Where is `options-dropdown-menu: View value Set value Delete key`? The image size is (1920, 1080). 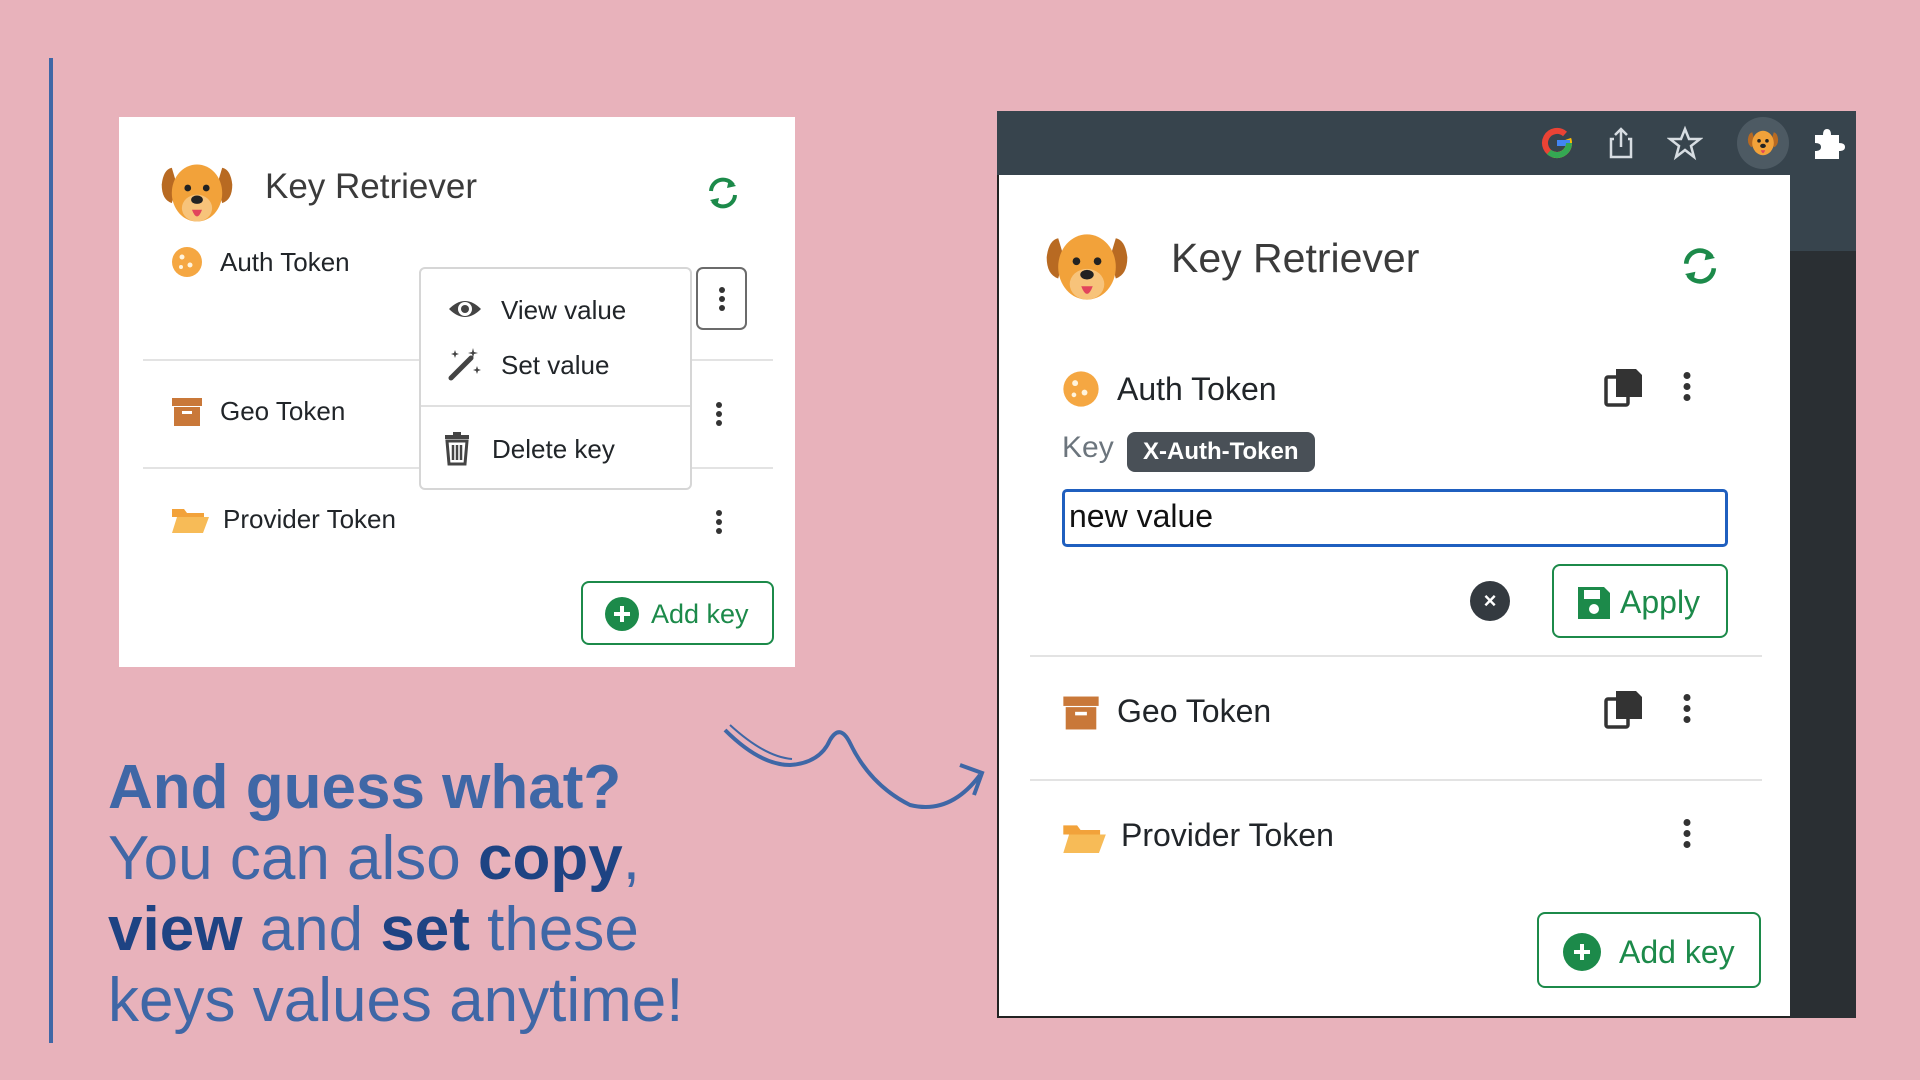 options-dropdown-menu: View value Set value Delete key is located at coordinates (555, 378).